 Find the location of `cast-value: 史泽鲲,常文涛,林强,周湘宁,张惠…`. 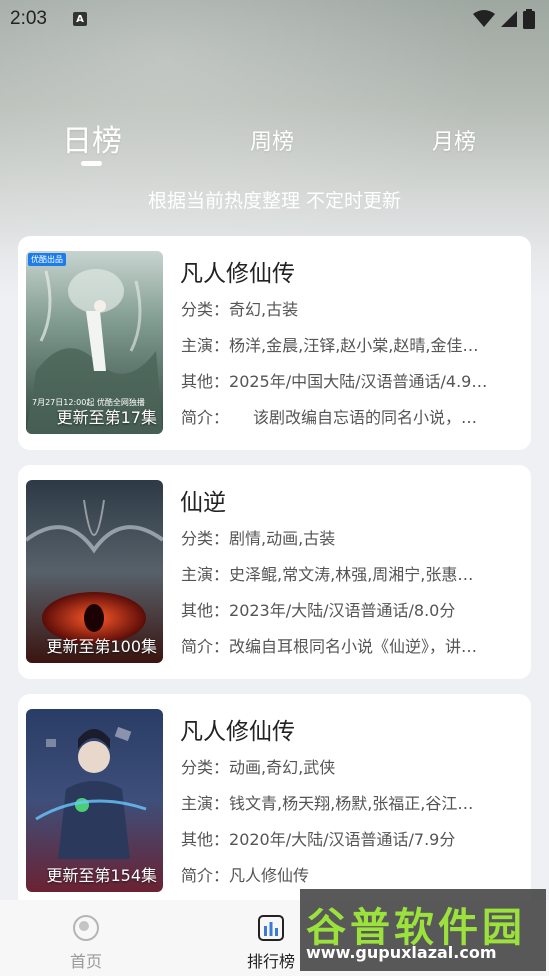

cast-value: 史泽鲲,常文涛,林强,周湘宁,张惠… is located at coordinates (351, 574).